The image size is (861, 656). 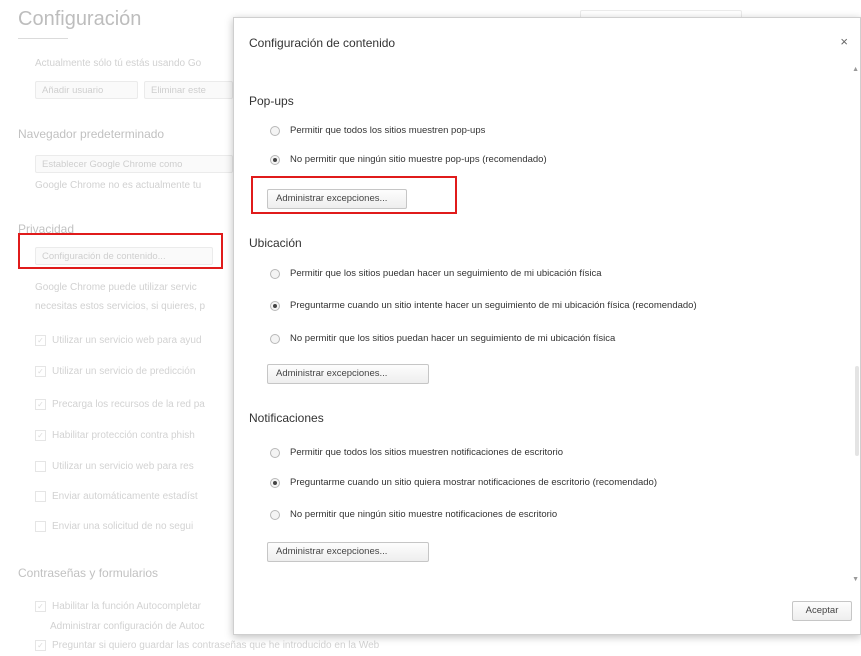 What do you see at coordinates (855, 69) in the screenshot?
I see `scroll-up-icon: ▲` at bounding box center [855, 69].